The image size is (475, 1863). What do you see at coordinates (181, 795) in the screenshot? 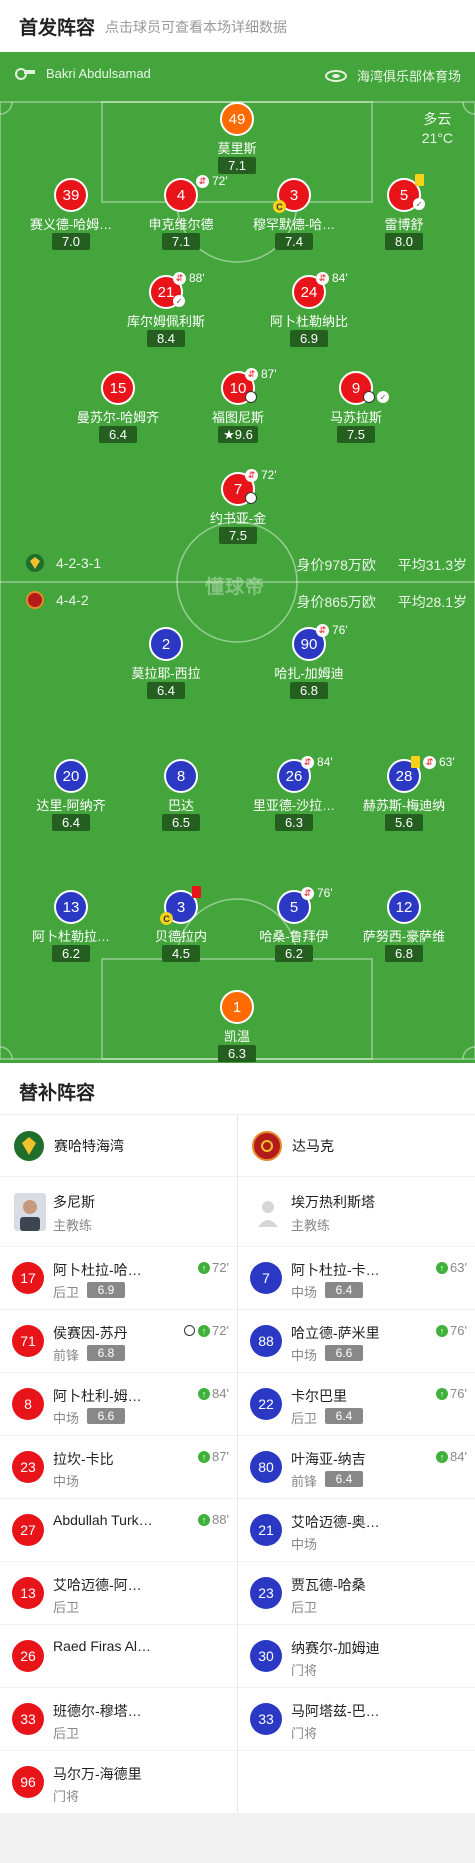
I see `away-player-cm1: 8 巴达 6.5` at bounding box center [181, 795].